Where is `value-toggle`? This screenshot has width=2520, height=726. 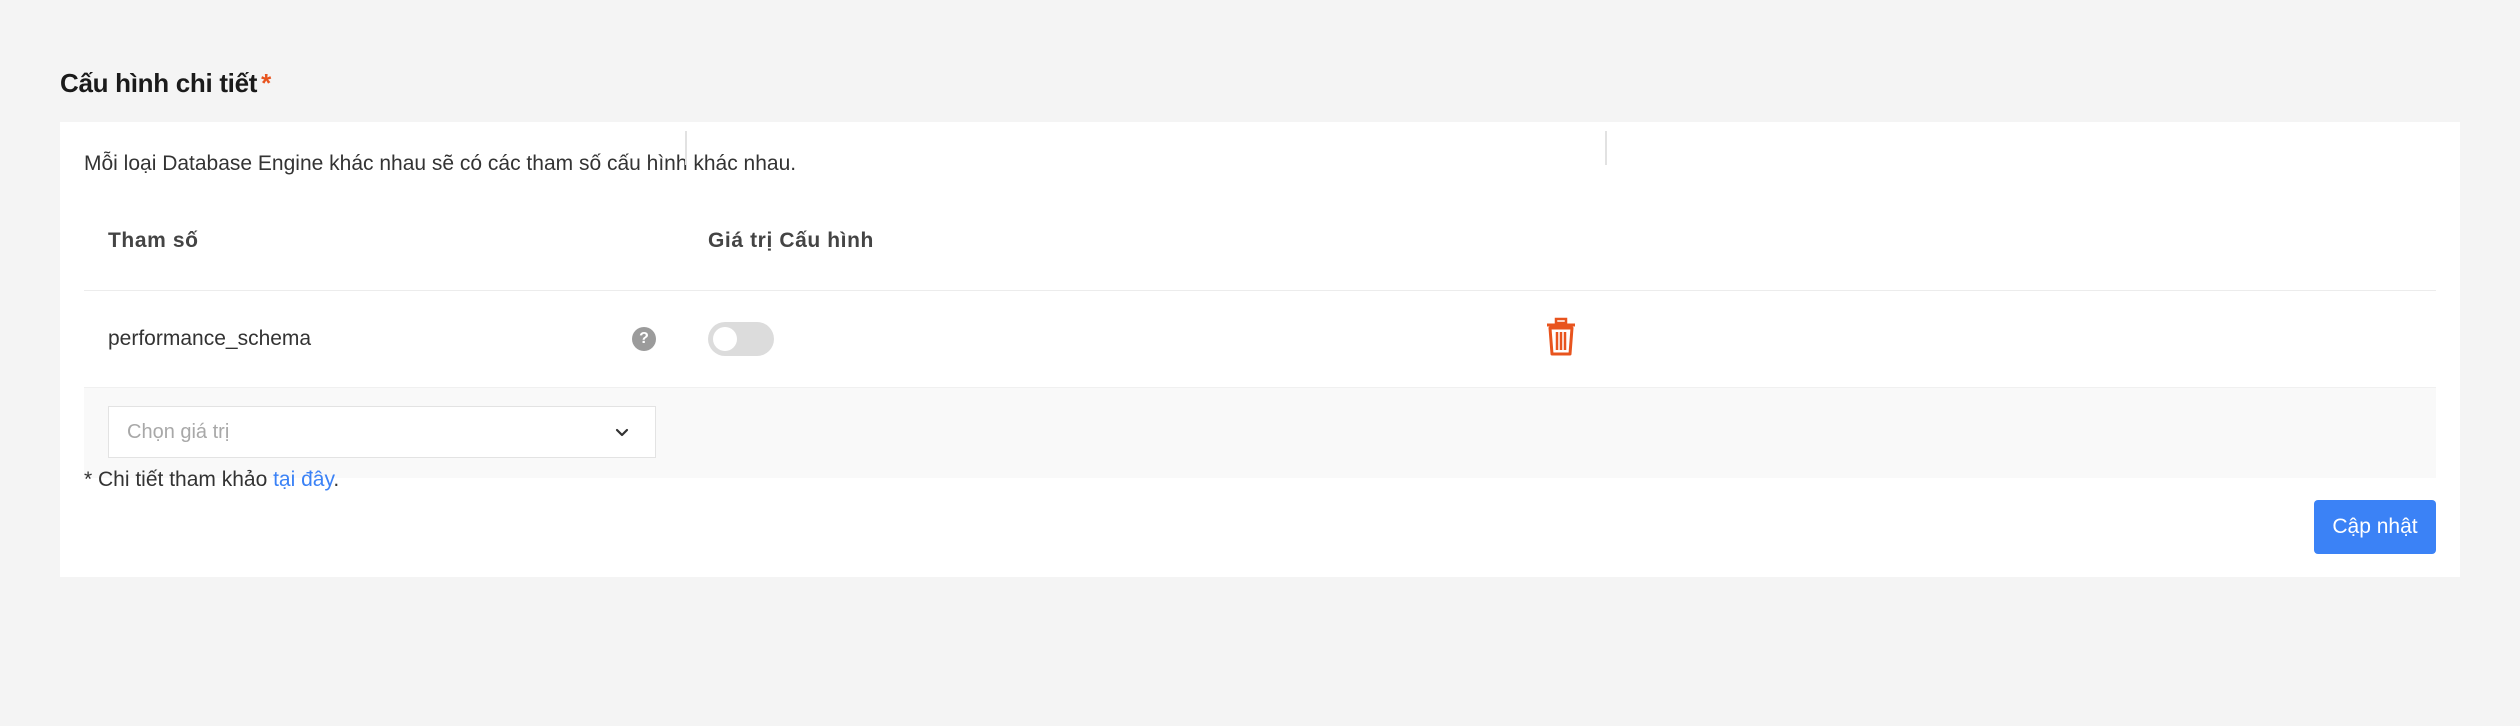
value-toggle is located at coordinates (741, 339).